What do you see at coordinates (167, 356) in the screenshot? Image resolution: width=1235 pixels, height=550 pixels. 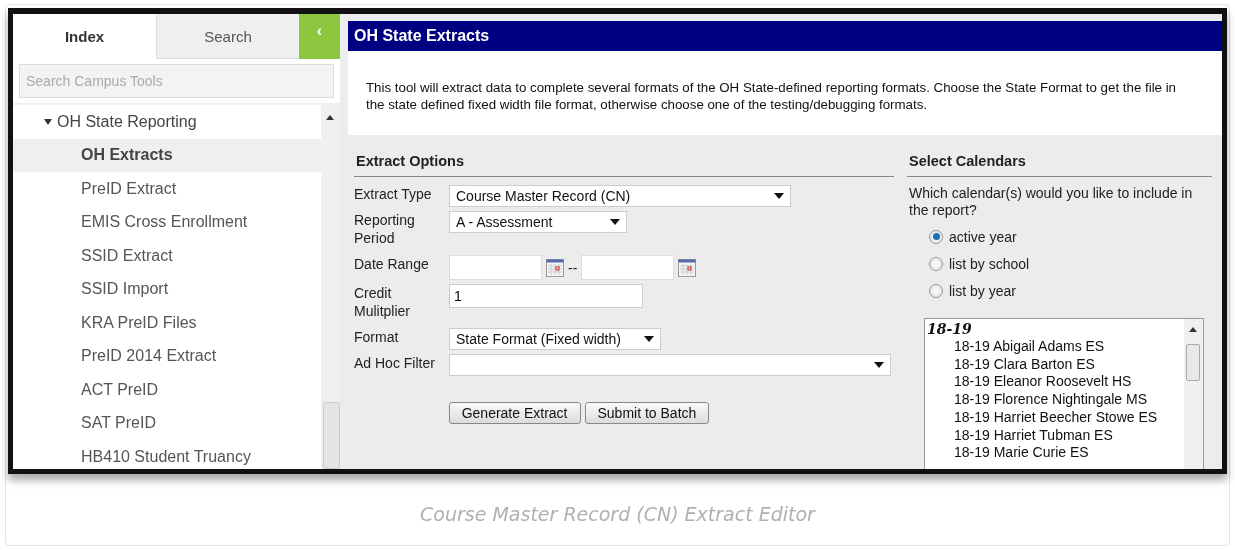 I see `tree-item: PreID 2014 Extract` at bounding box center [167, 356].